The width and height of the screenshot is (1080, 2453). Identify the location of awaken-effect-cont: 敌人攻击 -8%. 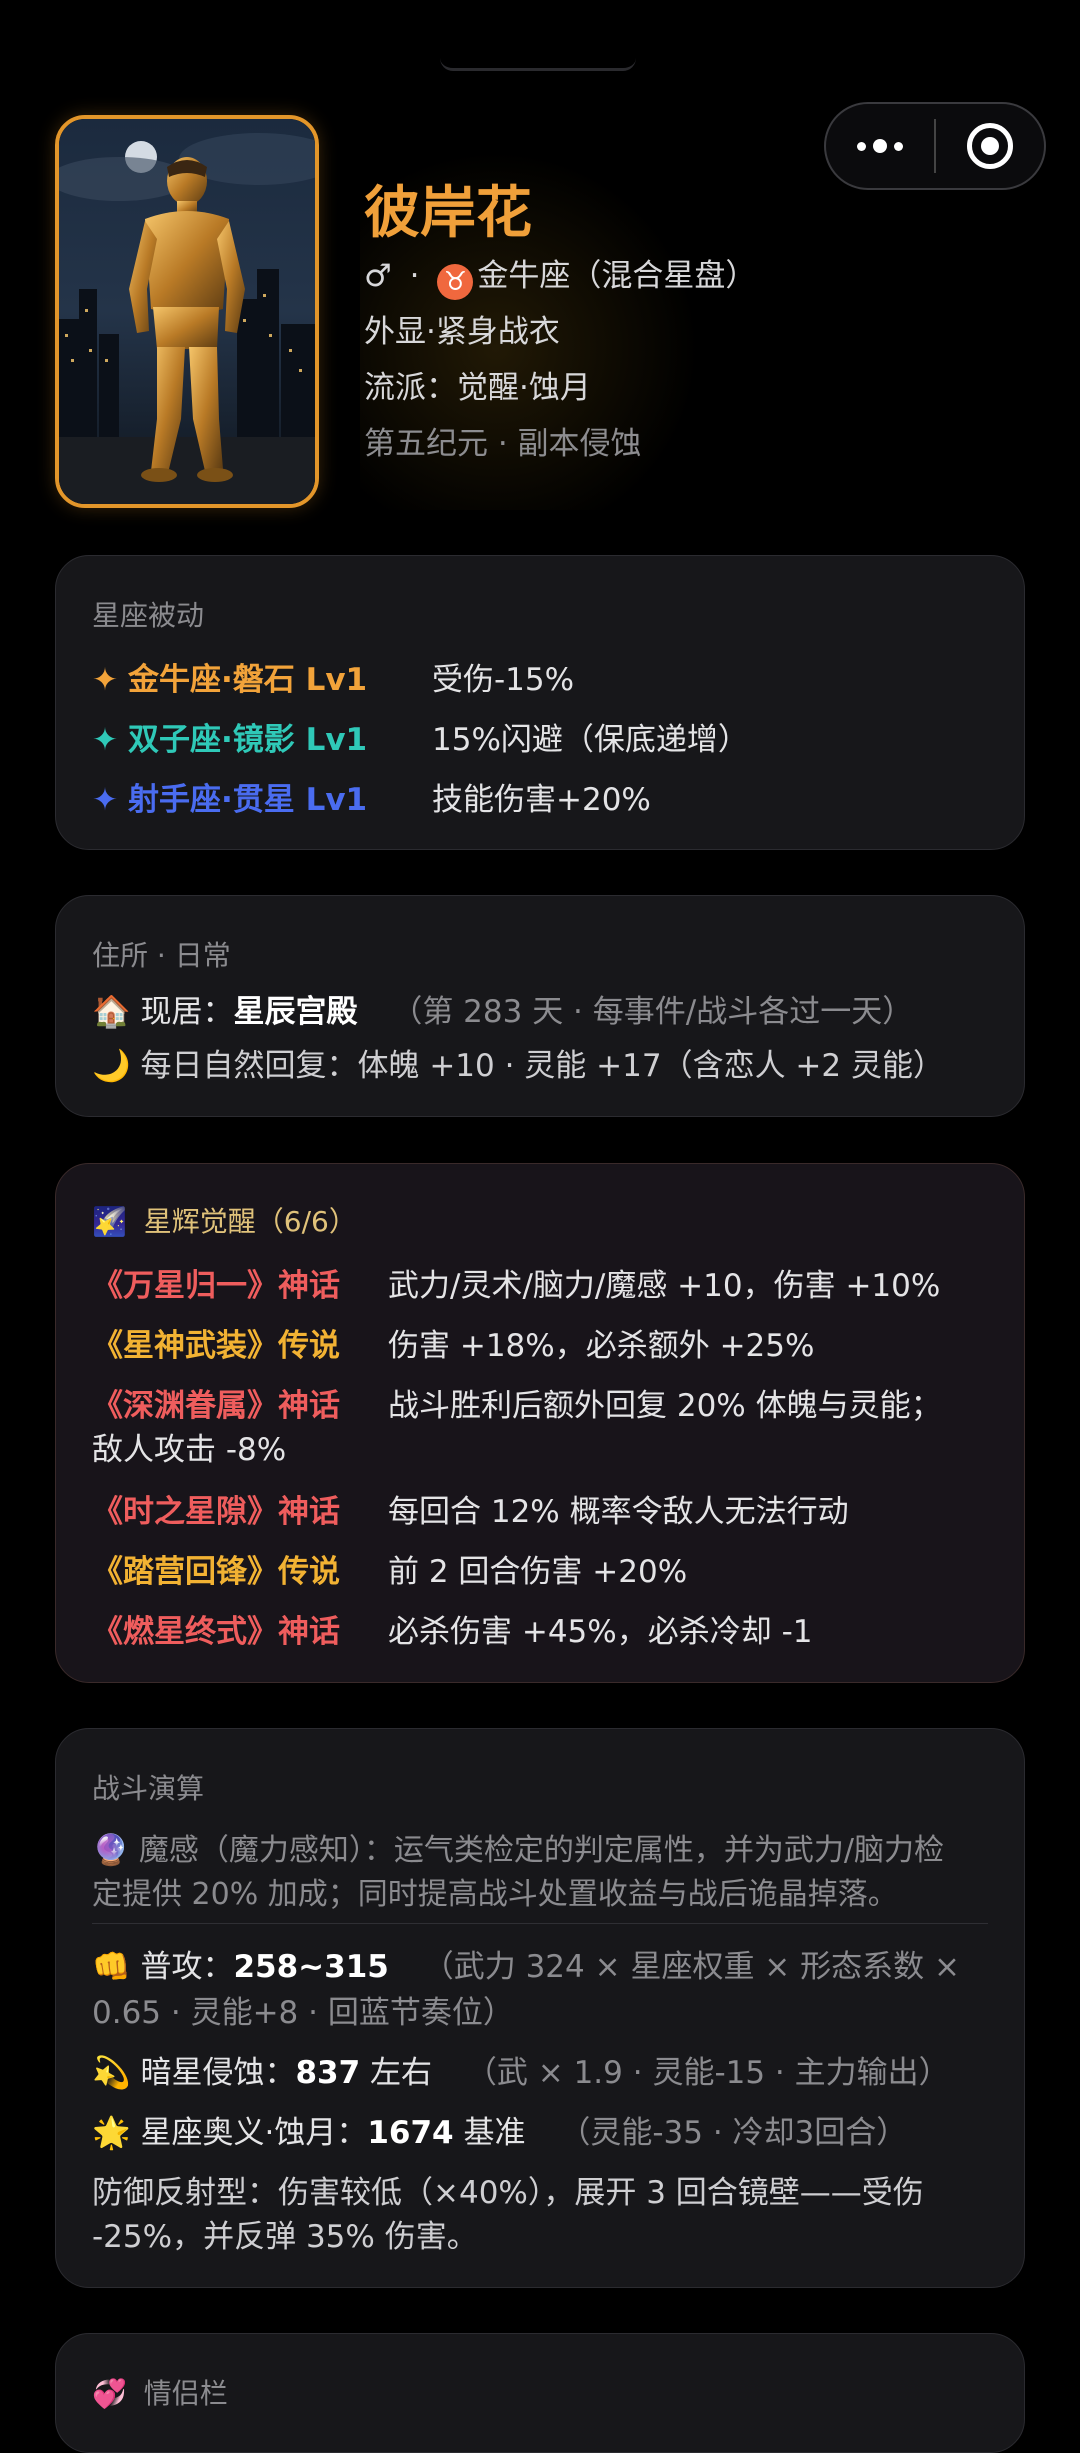
(189, 1450).